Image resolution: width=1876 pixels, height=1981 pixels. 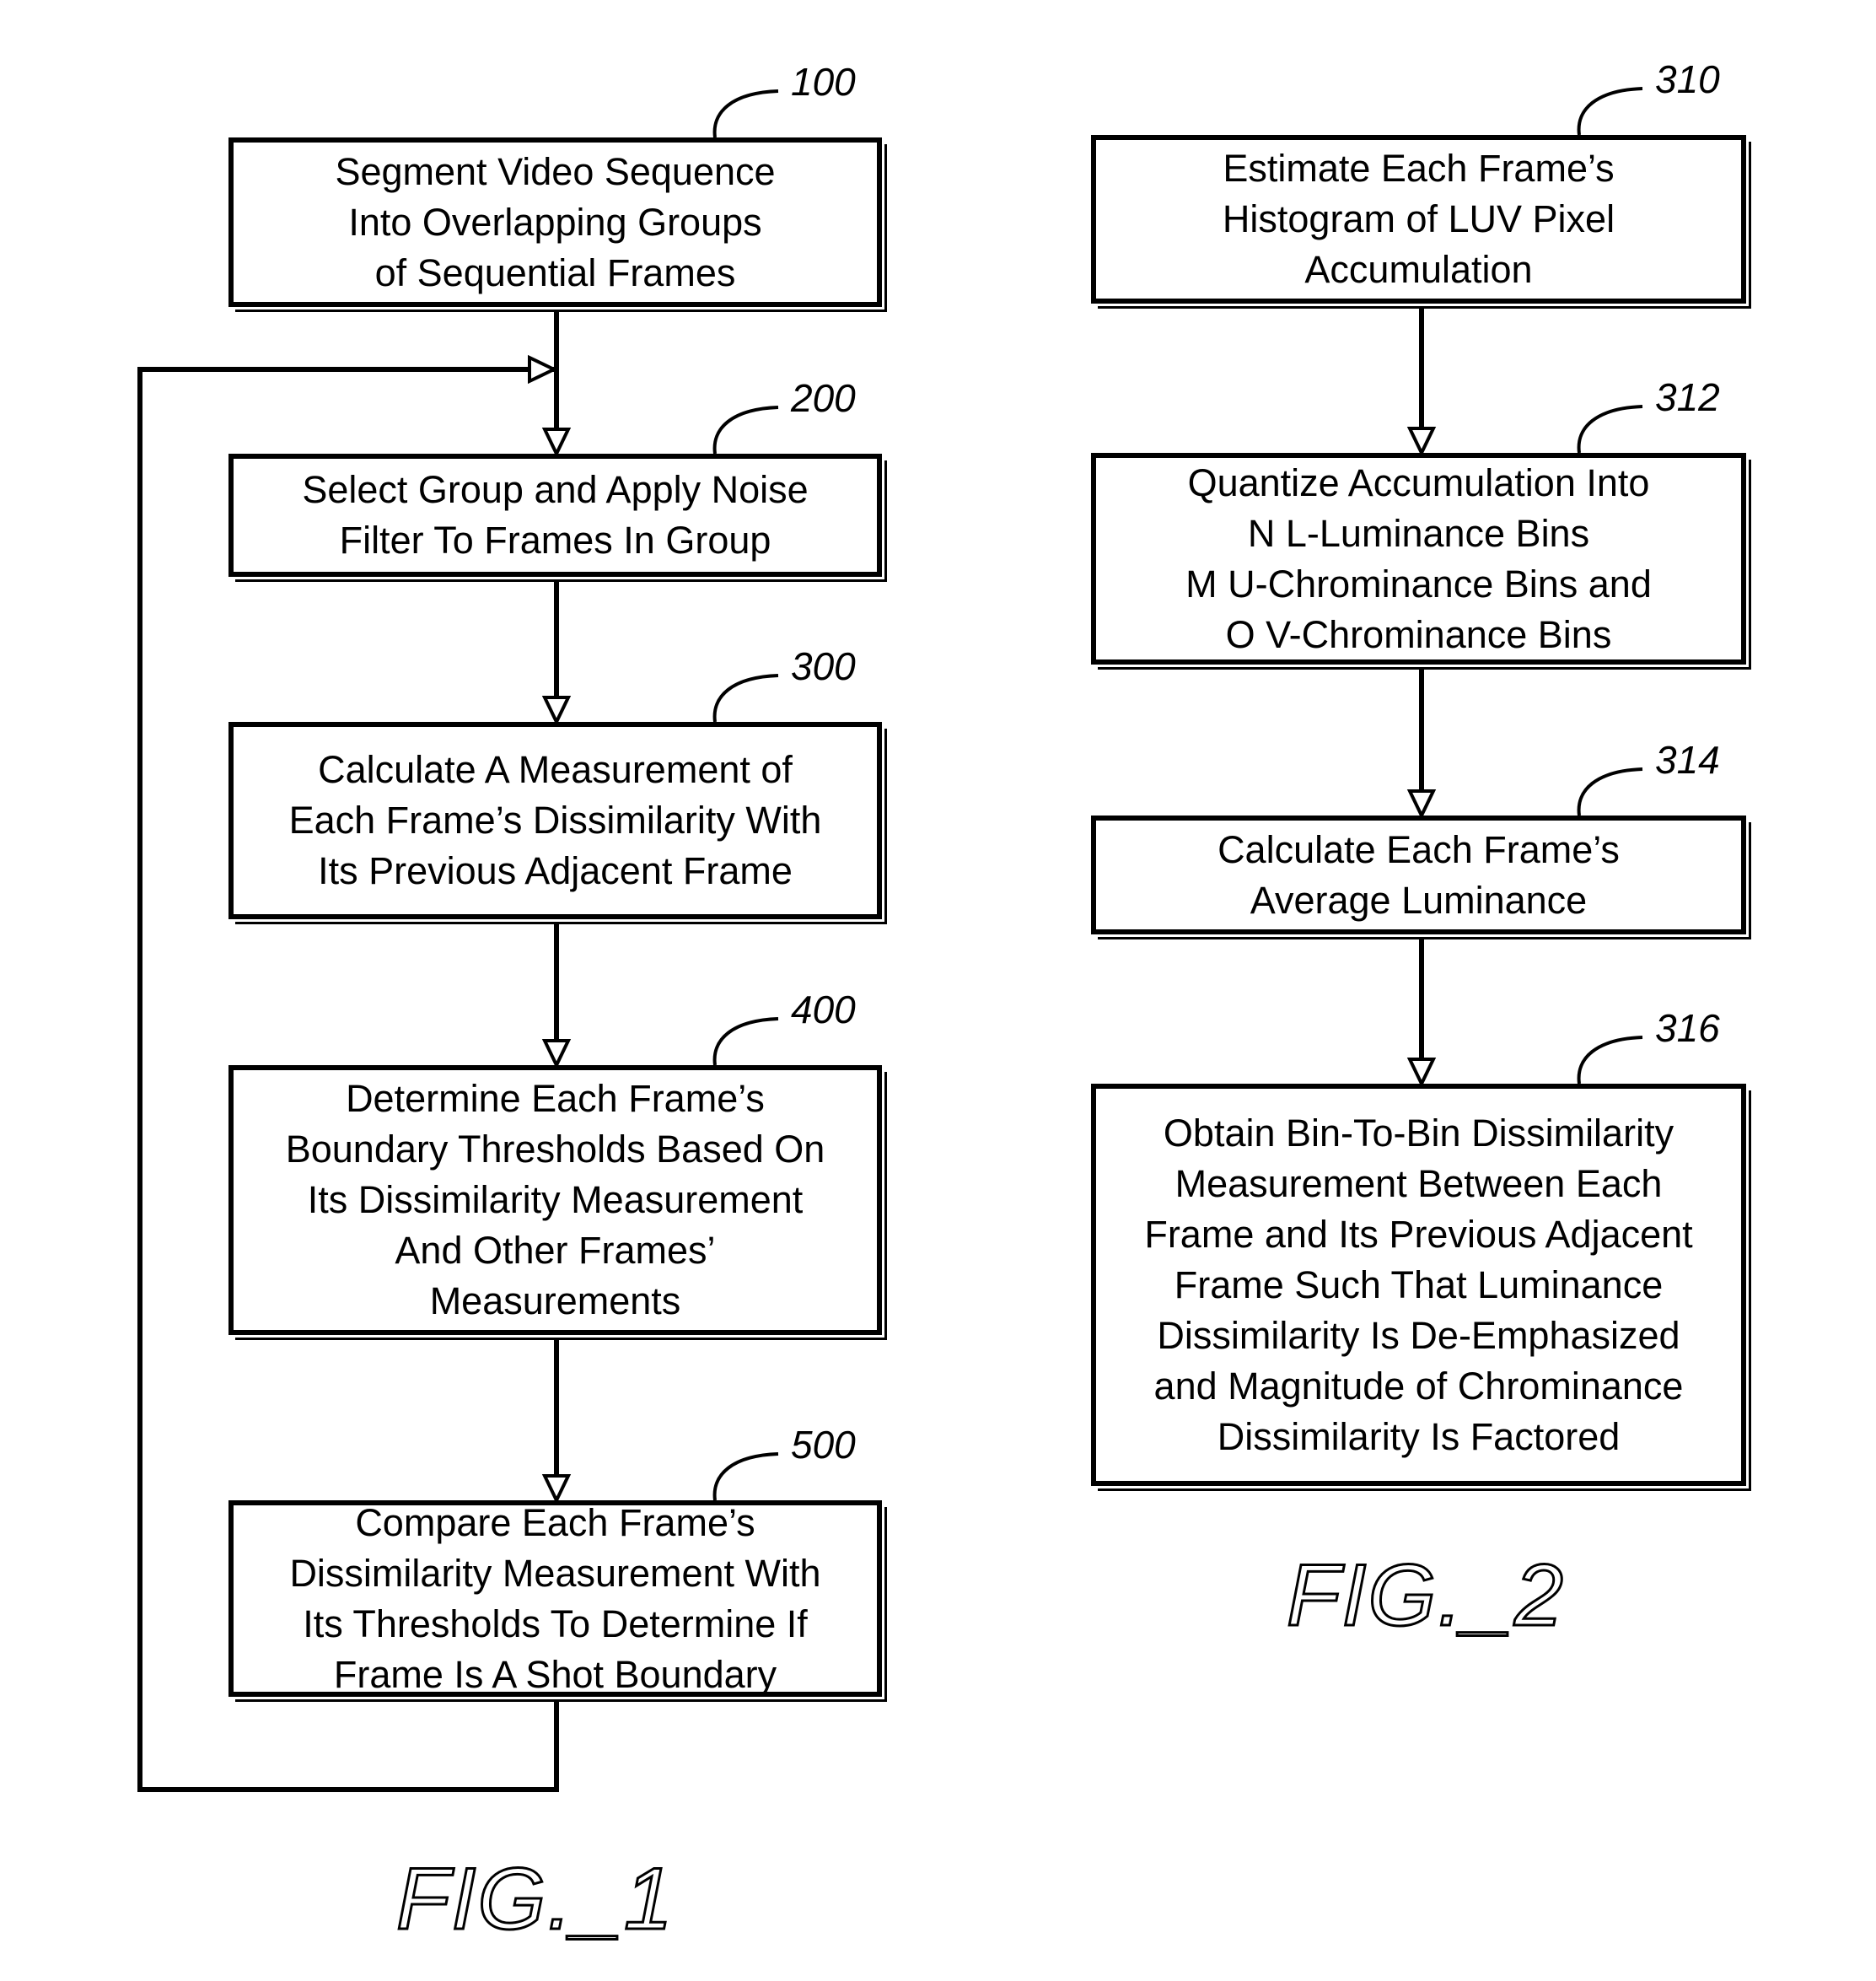 What do you see at coordinates (555, 1522) in the screenshot?
I see `process-text-line: Compare Each Frame’s` at bounding box center [555, 1522].